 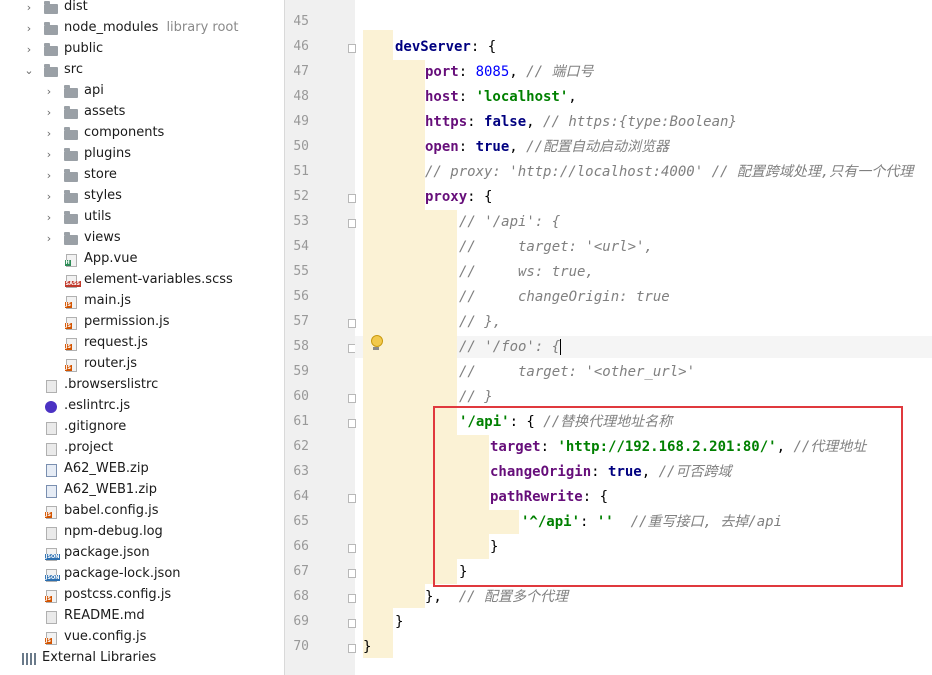 I want to click on line-number: 62, so click(x=301, y=446).